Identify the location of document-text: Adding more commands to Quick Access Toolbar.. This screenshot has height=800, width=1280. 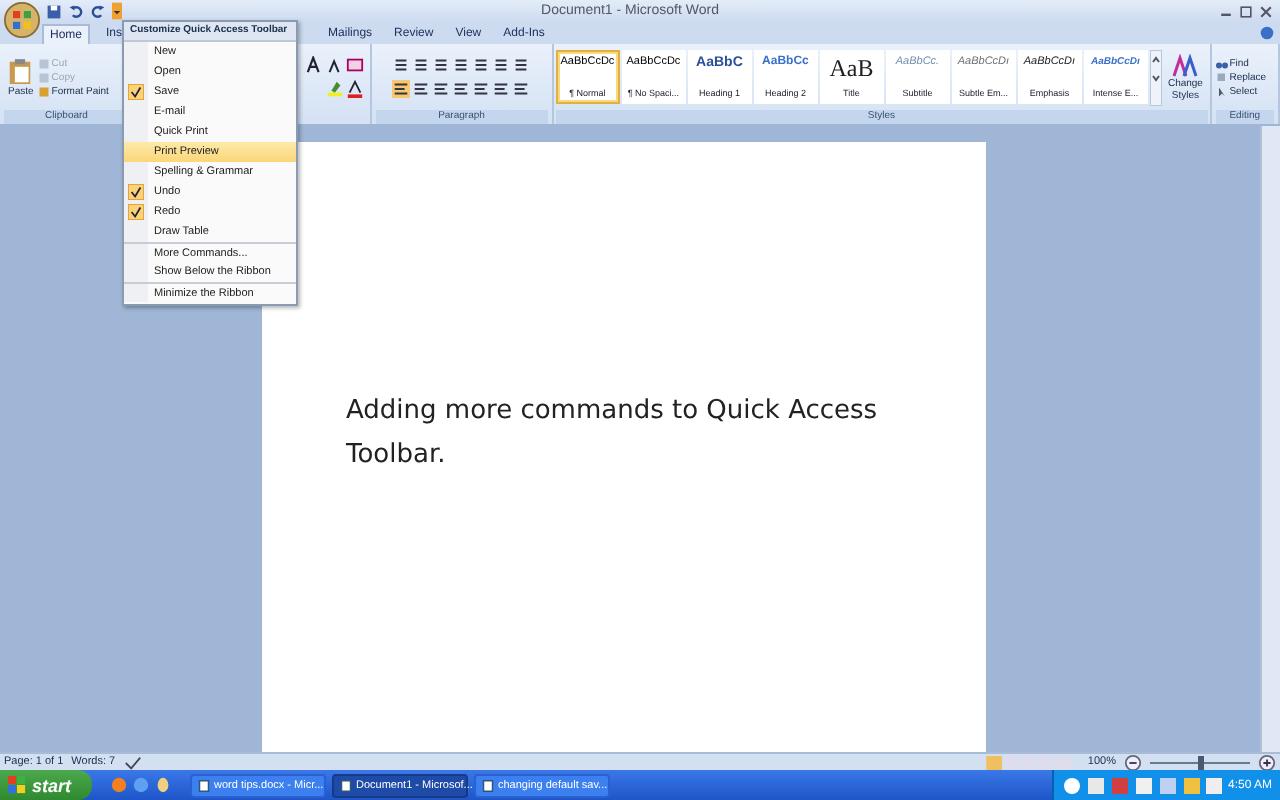
(613, 434).